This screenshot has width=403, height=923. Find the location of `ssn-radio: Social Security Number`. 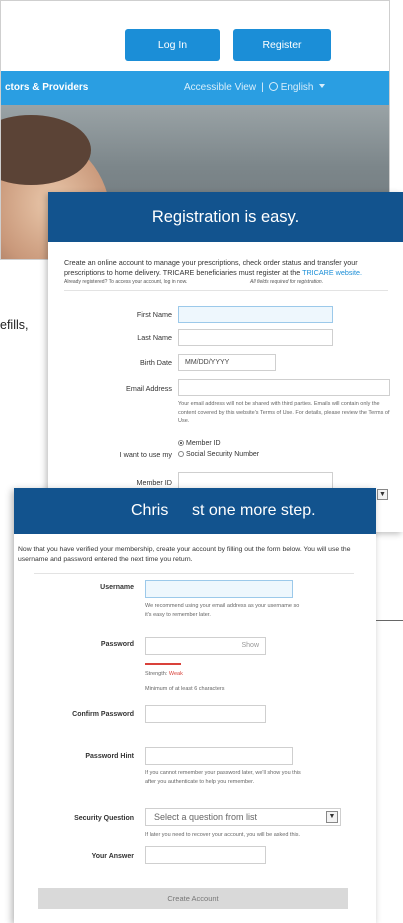

ssn-radio: Social Security Number is located at coordinates (218, 454).